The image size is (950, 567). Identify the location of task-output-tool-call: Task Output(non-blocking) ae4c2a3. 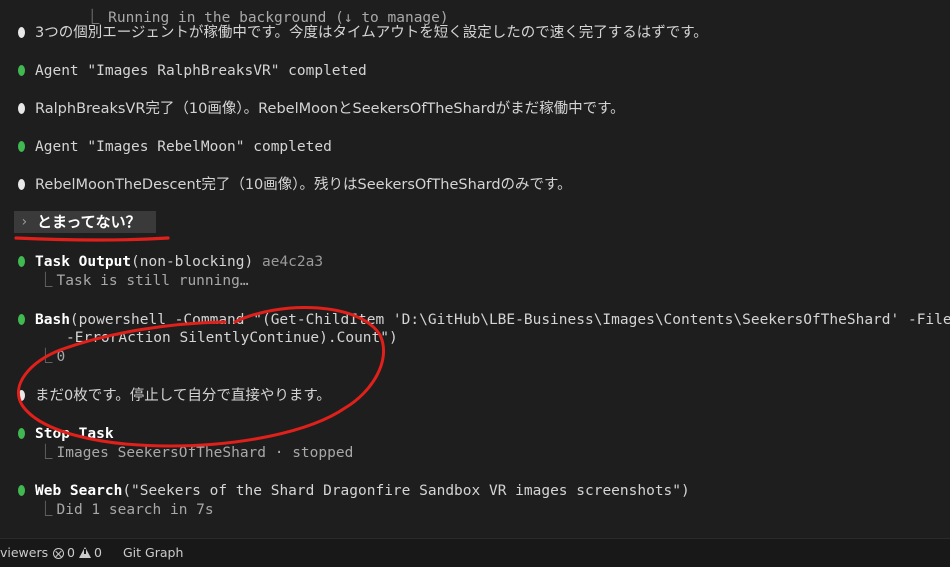
(179, 262).